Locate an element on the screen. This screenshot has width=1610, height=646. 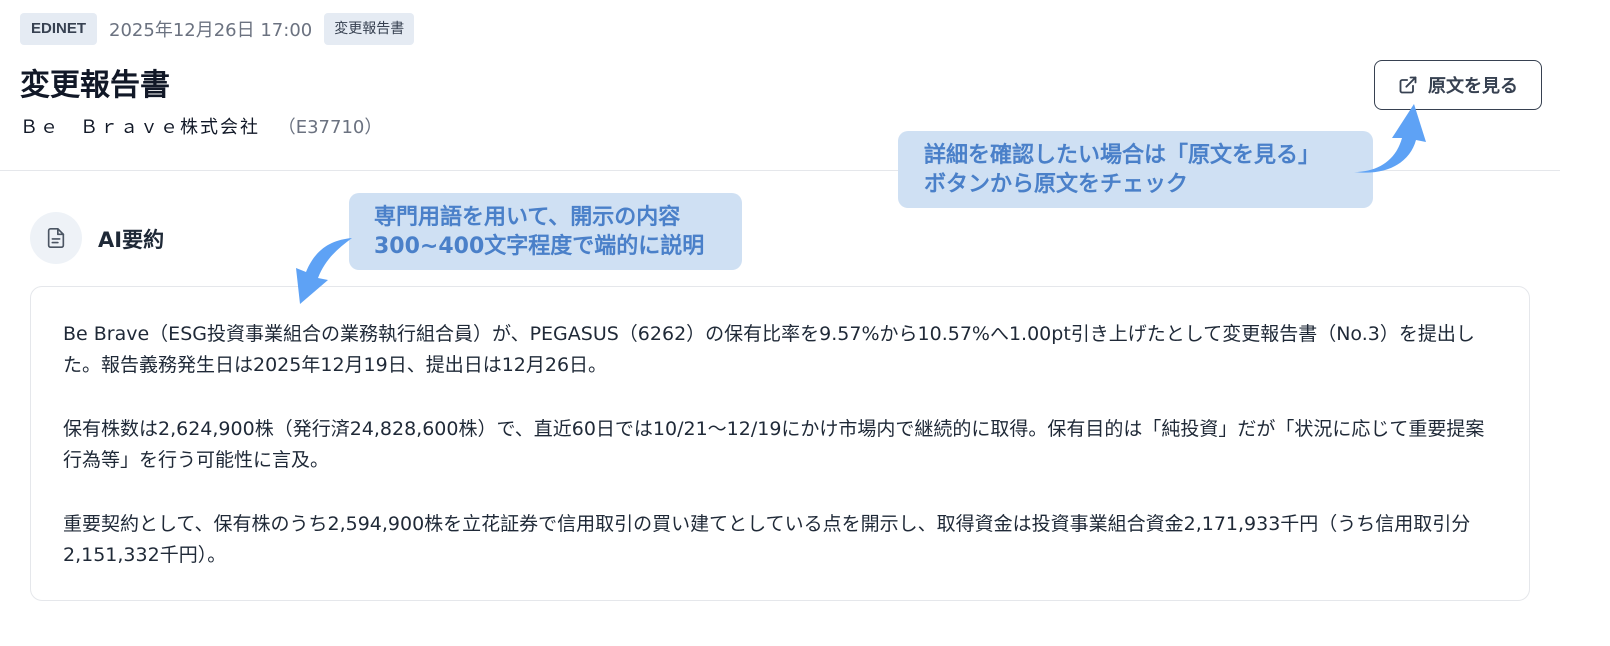
callout-line: 詳細を確認したい場合は「原文を見る」 is located at coordinates (1122, 155).